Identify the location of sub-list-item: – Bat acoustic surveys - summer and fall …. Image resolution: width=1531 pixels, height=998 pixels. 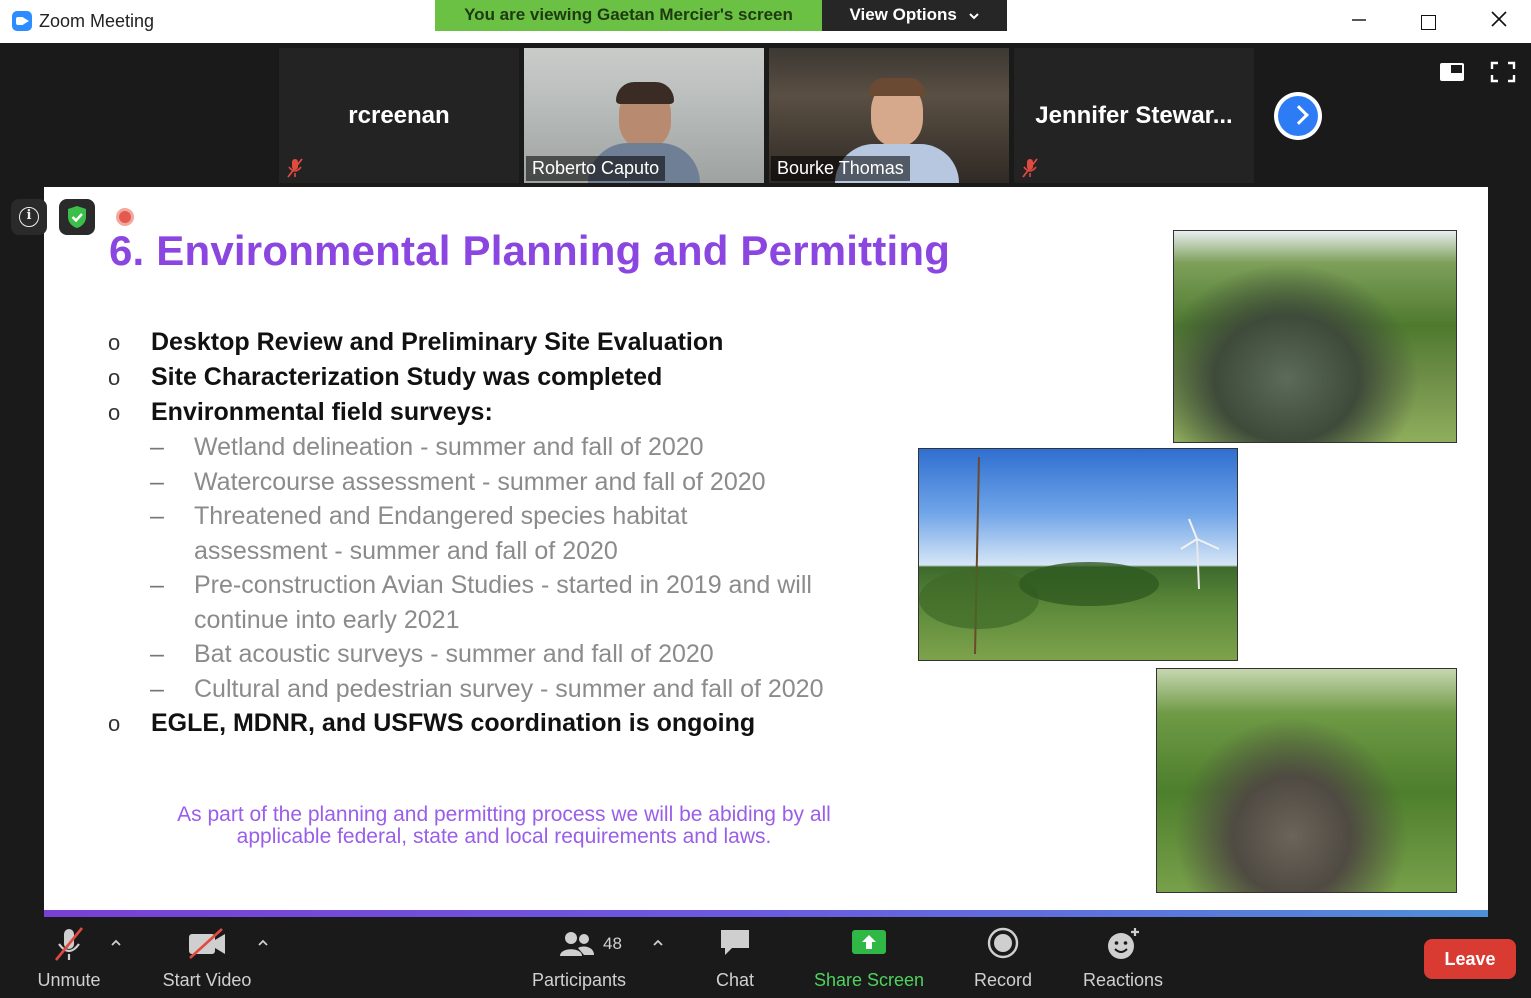
(432, 654).